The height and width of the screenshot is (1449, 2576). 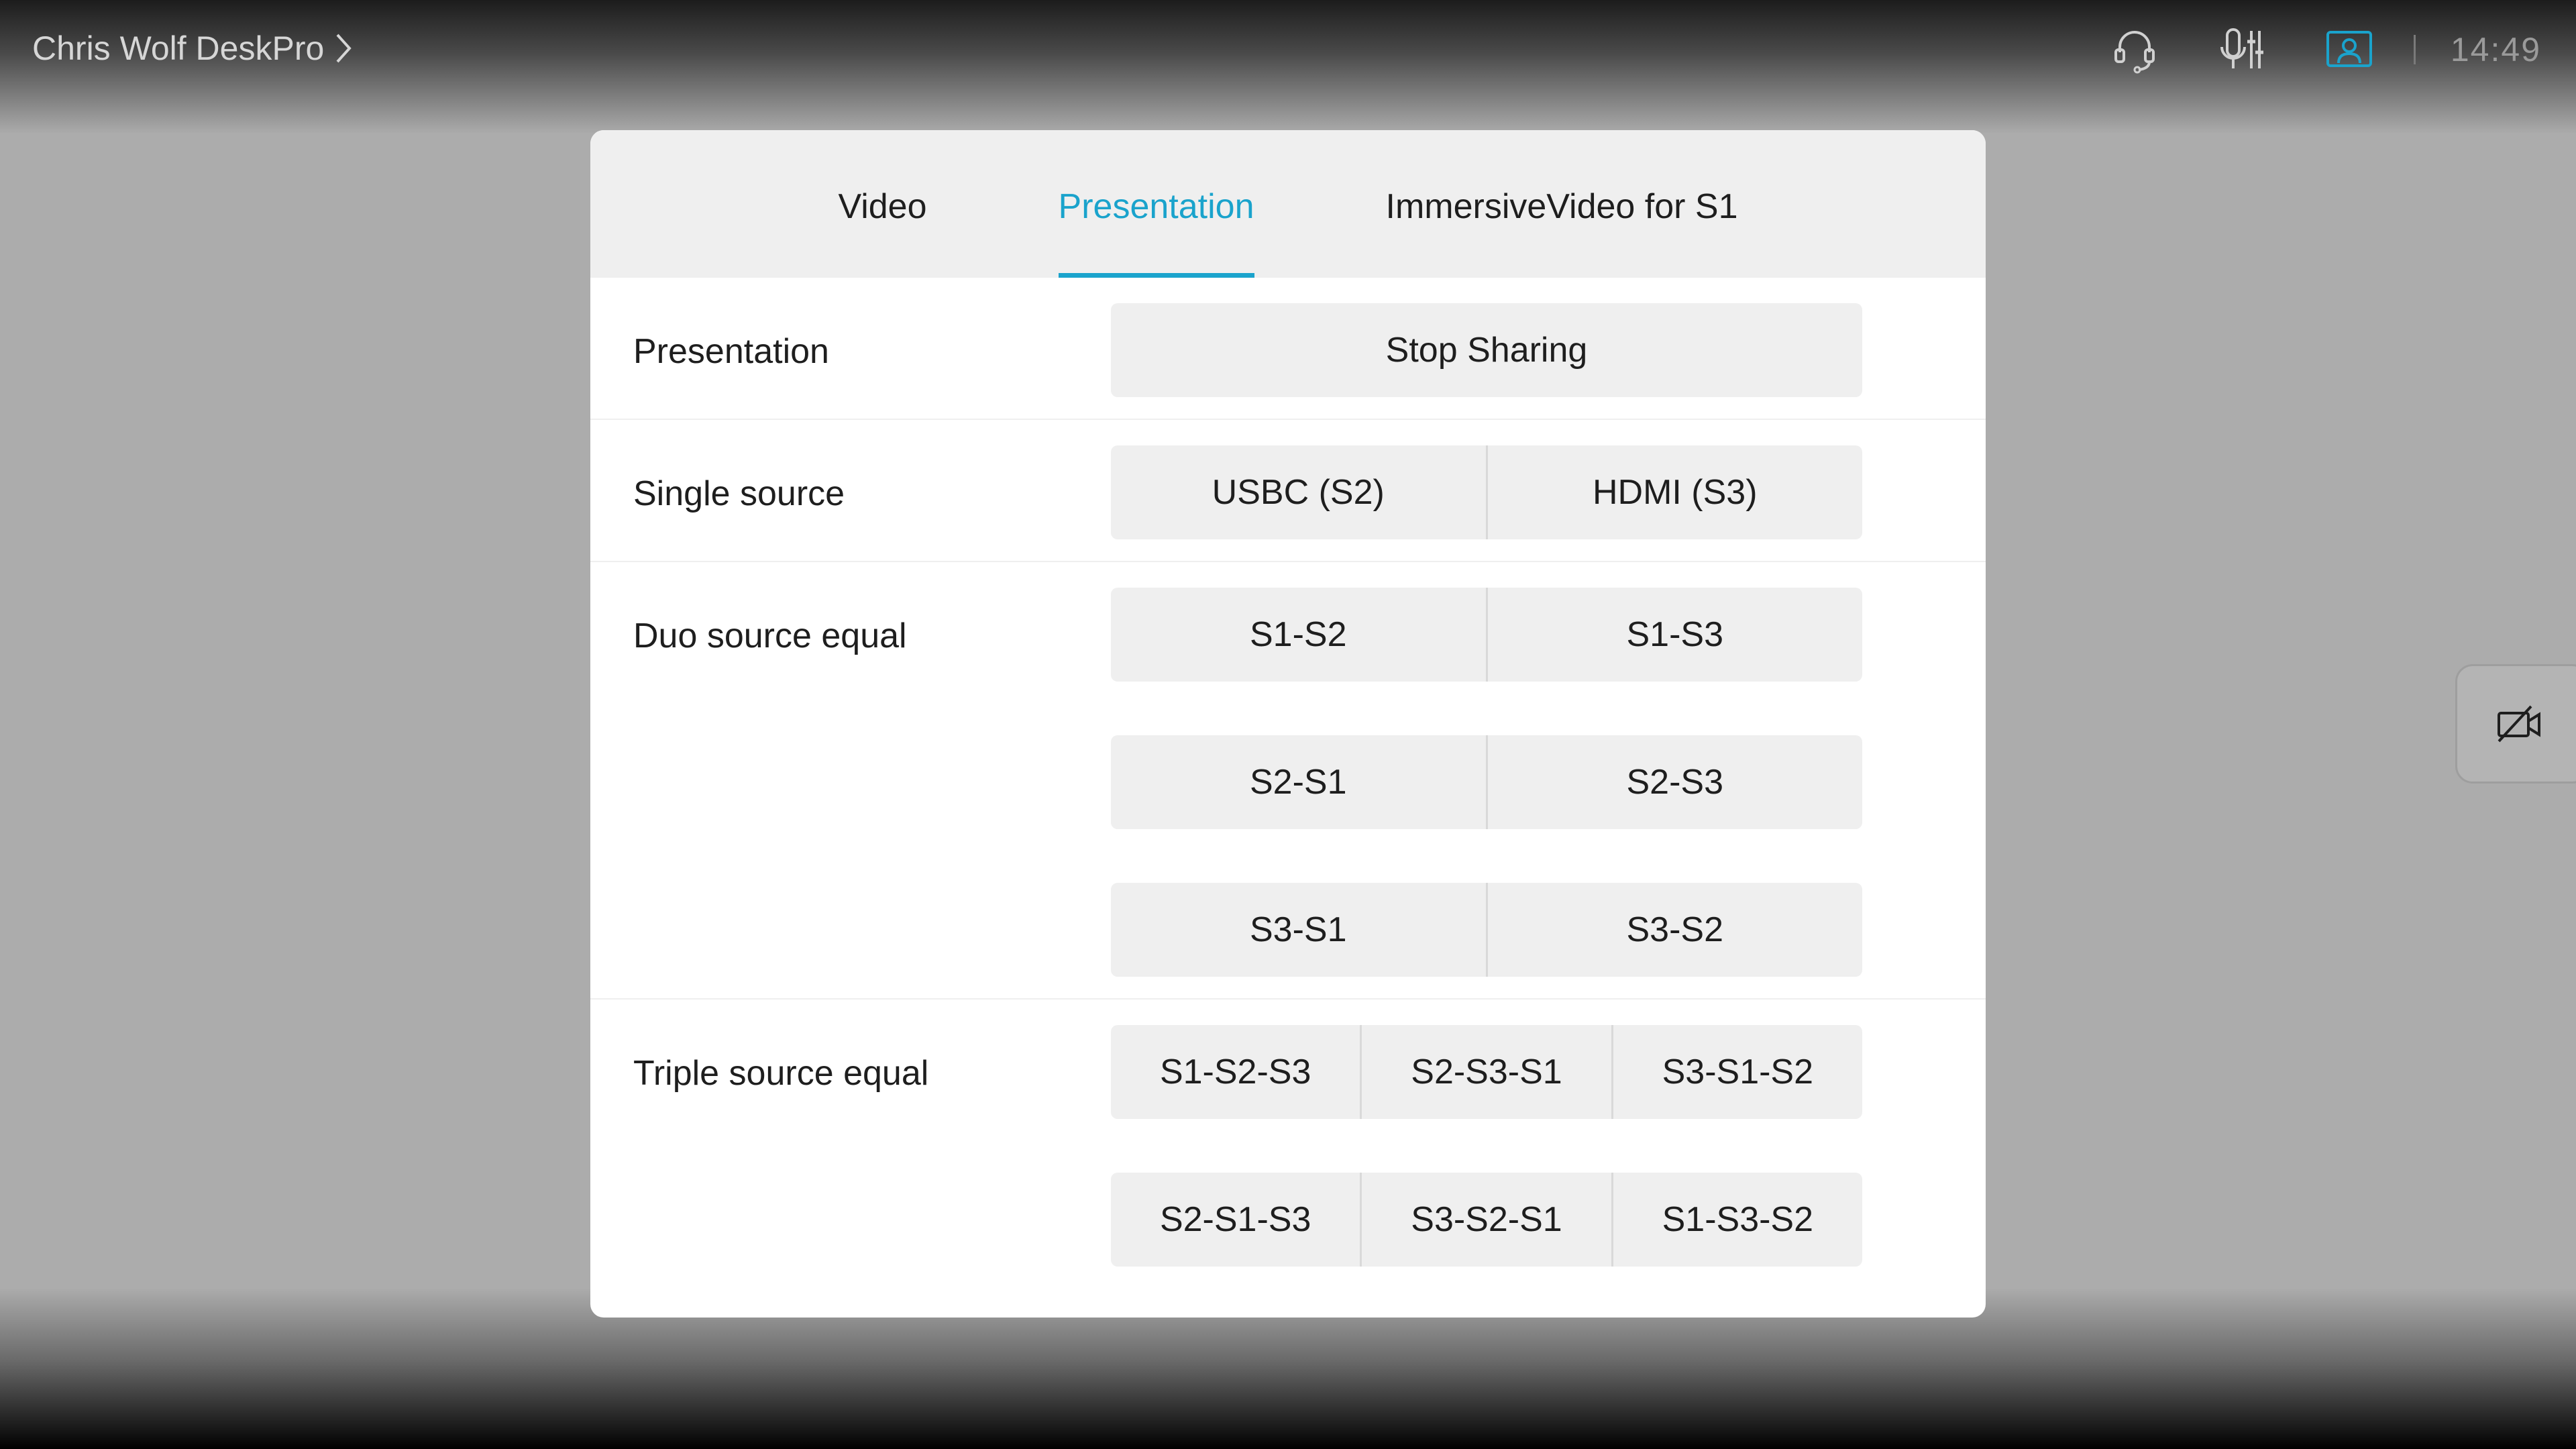 What do you see at coordinates (344, 48) in the screenshot?
I see `chevron-right-icon` at bounding box center [344, 48].